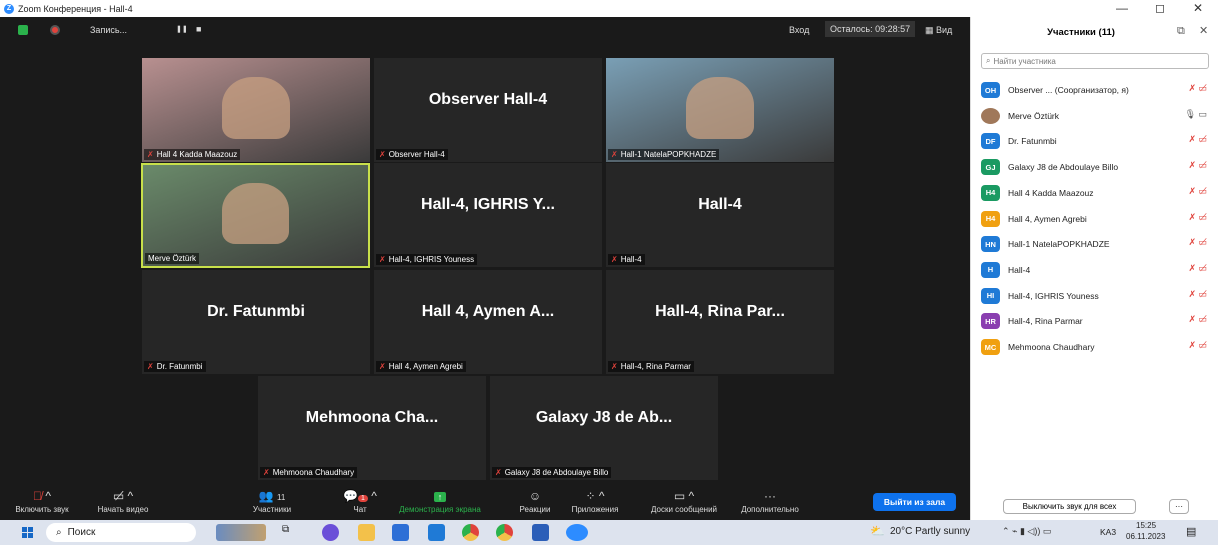  What do you see at coordinates (372, 428) in the screenshot?
I see `video-tile: Mehmoona Cha... ✗ Mehmoona Chaudhary` at bounding box center [372, 428].